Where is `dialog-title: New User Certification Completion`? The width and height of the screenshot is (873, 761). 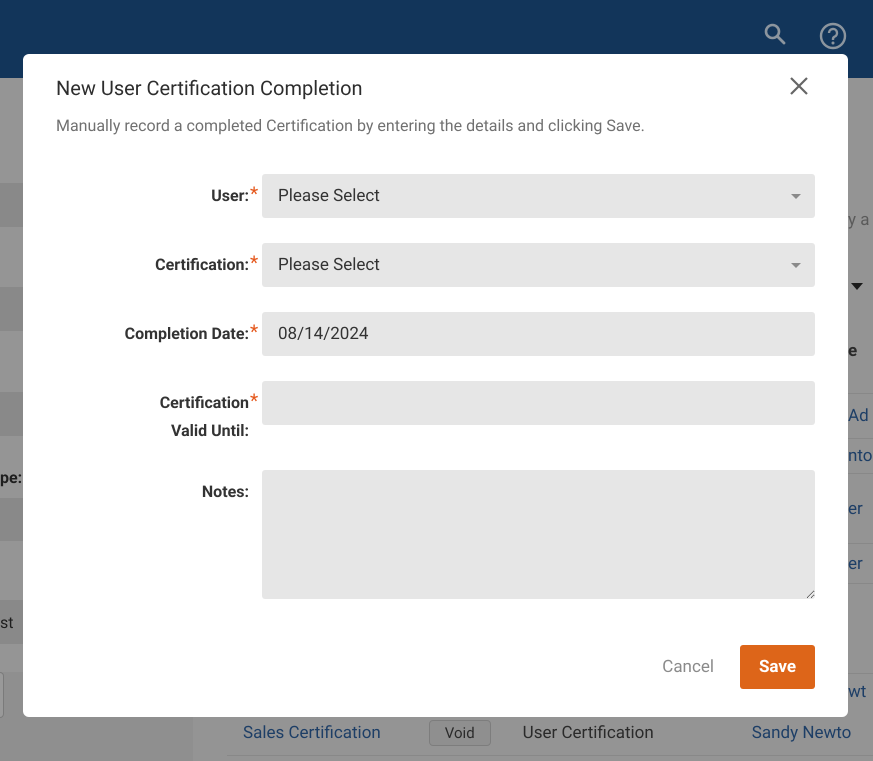 dialog-title: New User Certification Completion is located at coordinates (209, 88).